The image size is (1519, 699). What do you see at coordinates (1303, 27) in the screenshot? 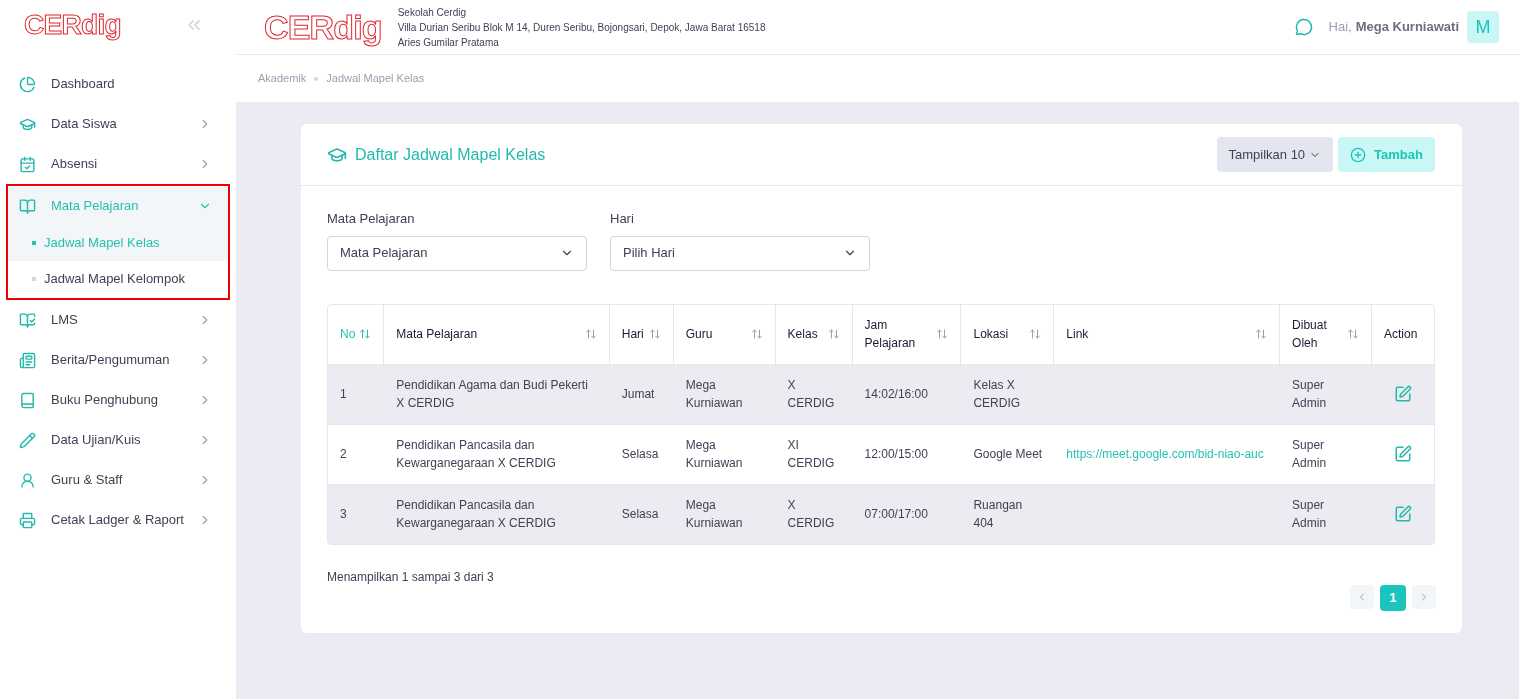
I see `chat-icon` at bounding box center [1303, 27].